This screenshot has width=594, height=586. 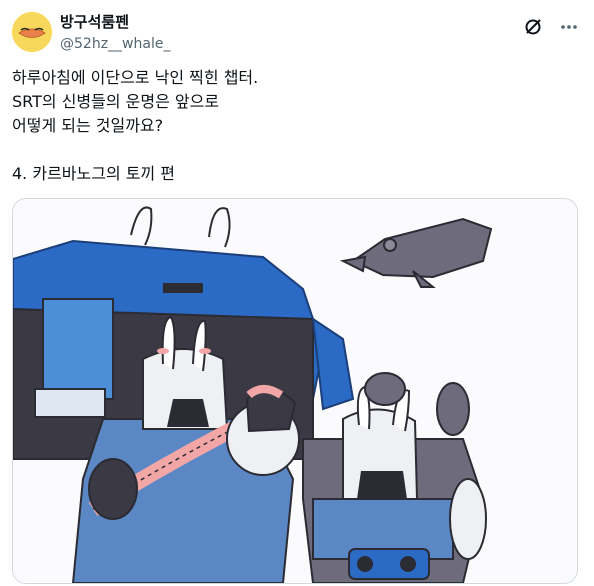 I want to click on tweet-line, so click(x=297, y=150).